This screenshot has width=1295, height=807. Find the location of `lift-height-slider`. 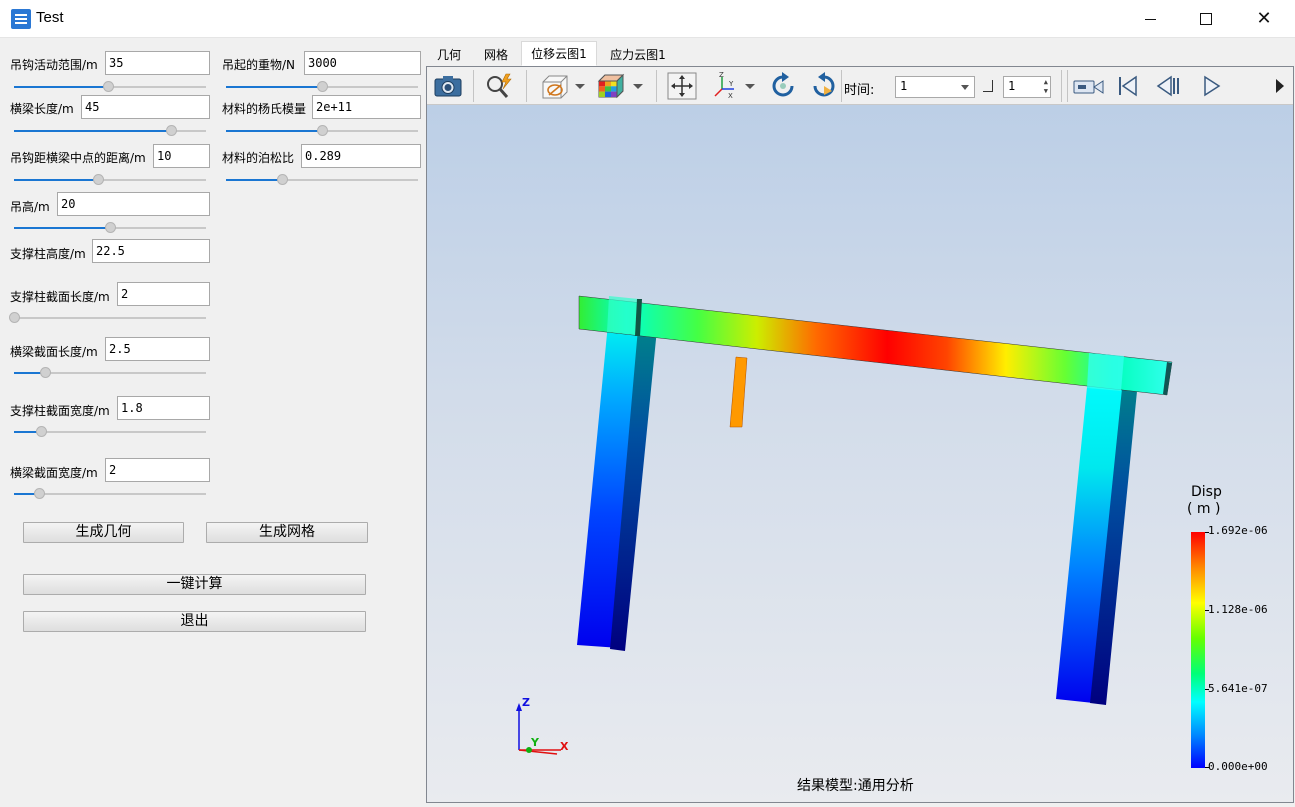

lift-height-slider is located at coordinates (110, 228).